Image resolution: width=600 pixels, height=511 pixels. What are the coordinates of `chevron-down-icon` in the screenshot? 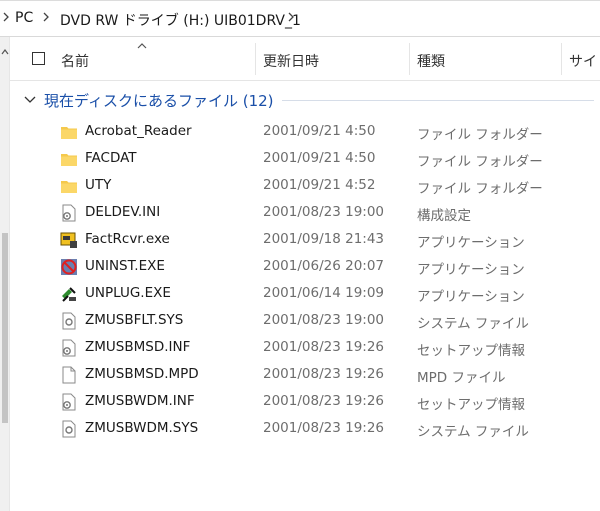 It's located at (30, 101).